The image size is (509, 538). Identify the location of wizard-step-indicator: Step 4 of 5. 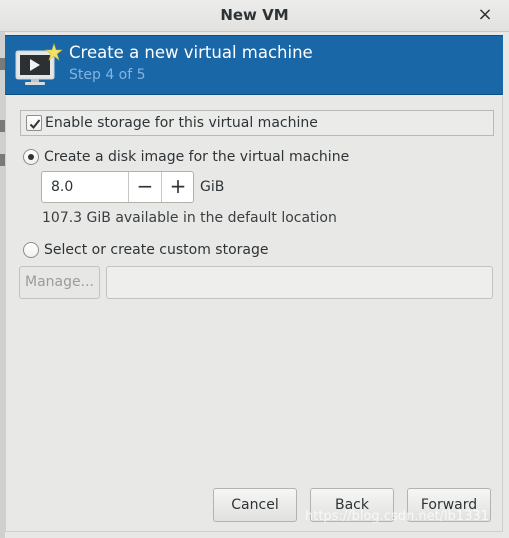
(107, 75).